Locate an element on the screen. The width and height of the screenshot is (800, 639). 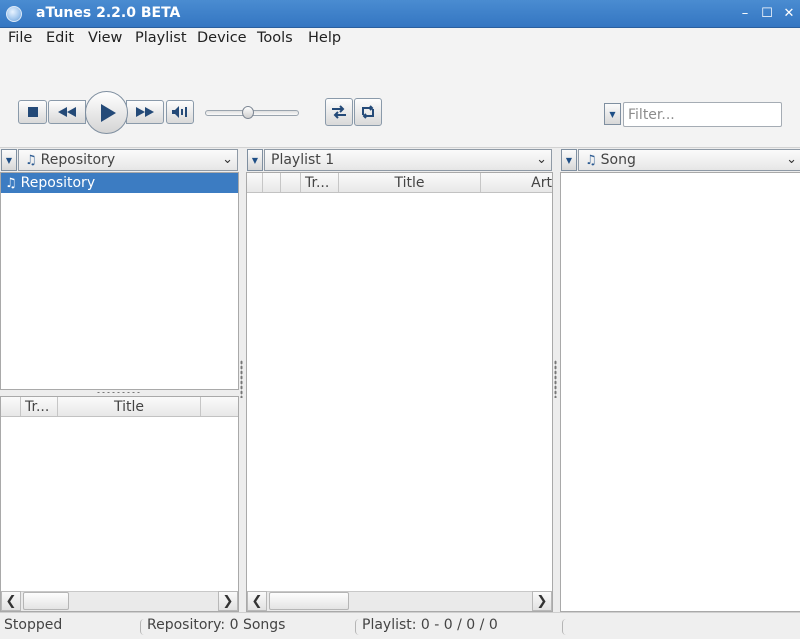
context-selector-label: Song is located at coordinates (618, 160).